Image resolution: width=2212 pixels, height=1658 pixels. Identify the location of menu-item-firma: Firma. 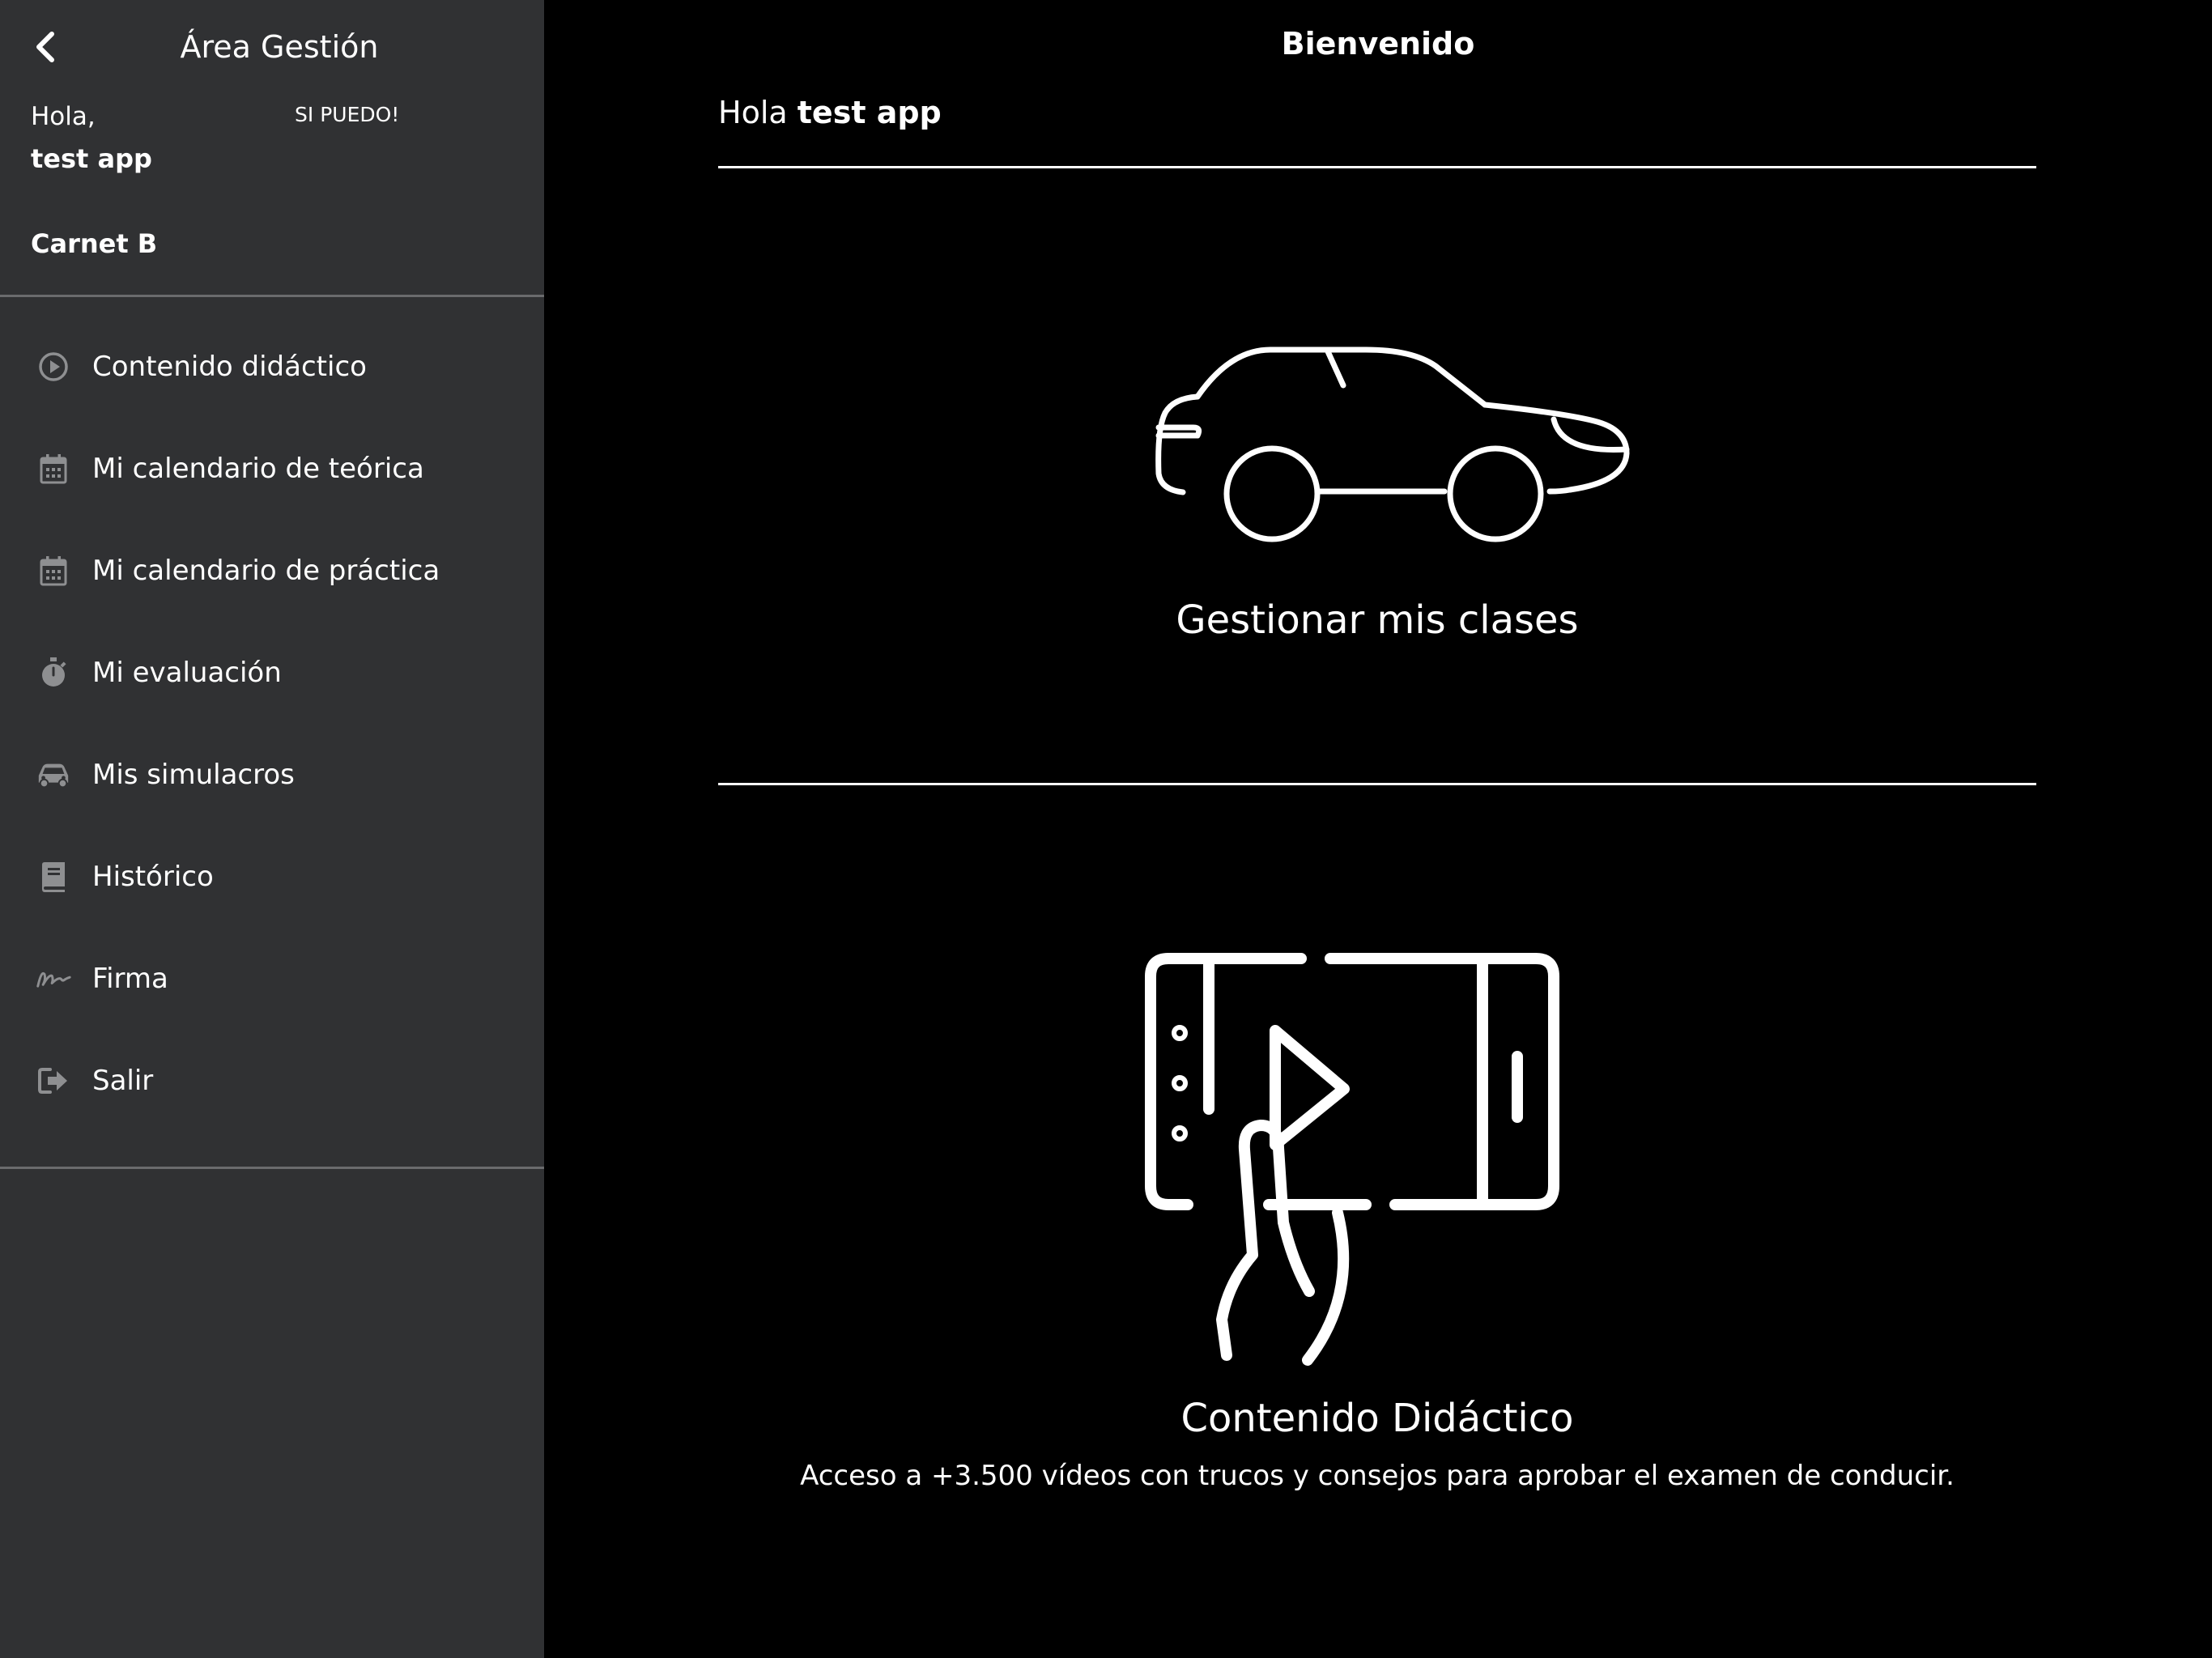
(272, 979).